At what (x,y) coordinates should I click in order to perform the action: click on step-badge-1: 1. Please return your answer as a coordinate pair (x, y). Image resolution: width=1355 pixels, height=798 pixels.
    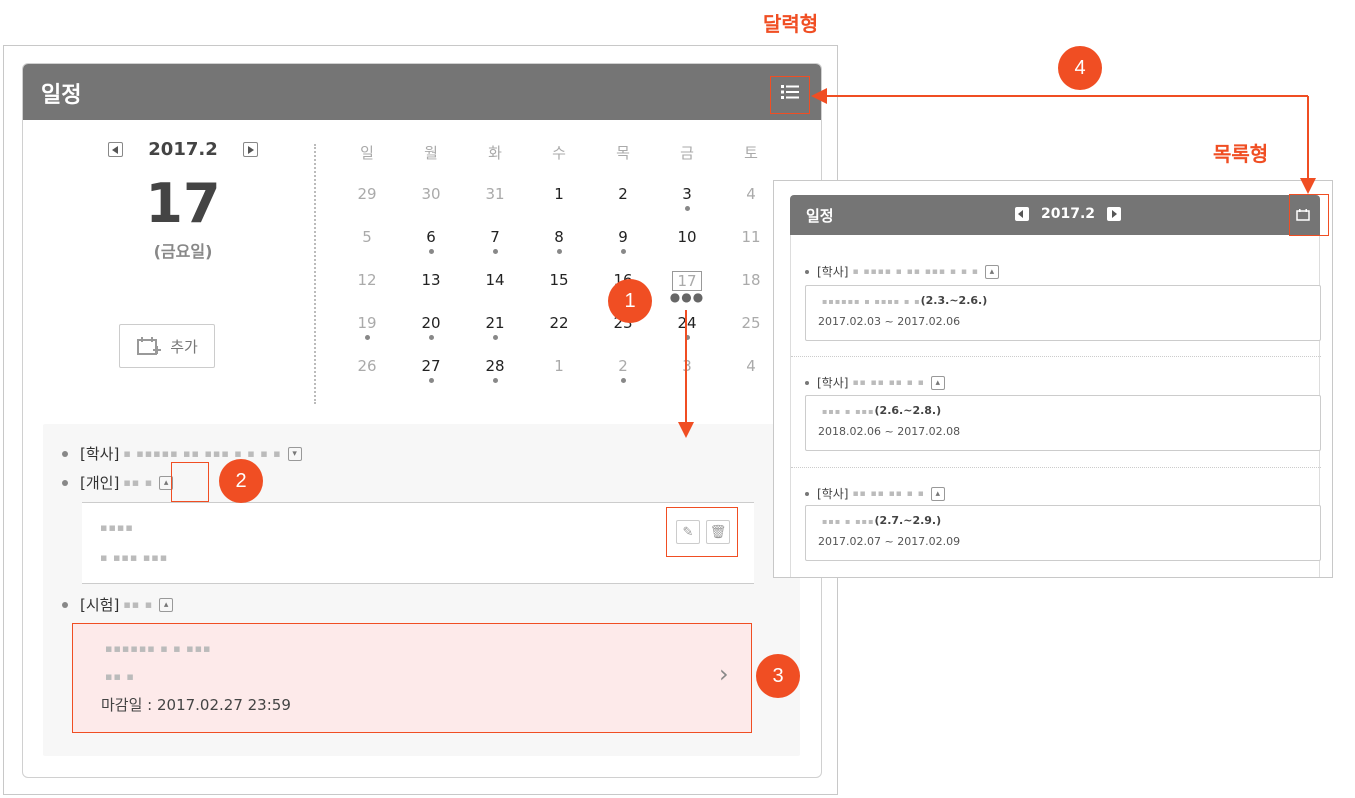
    Looking at the image, I should click on (630, 301).